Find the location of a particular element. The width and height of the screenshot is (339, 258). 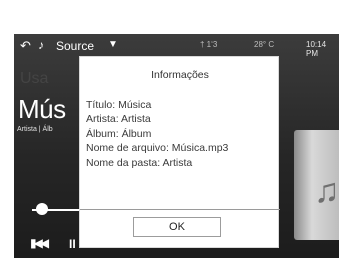

back-icon: ↶ is located at coordinates (25, 46).